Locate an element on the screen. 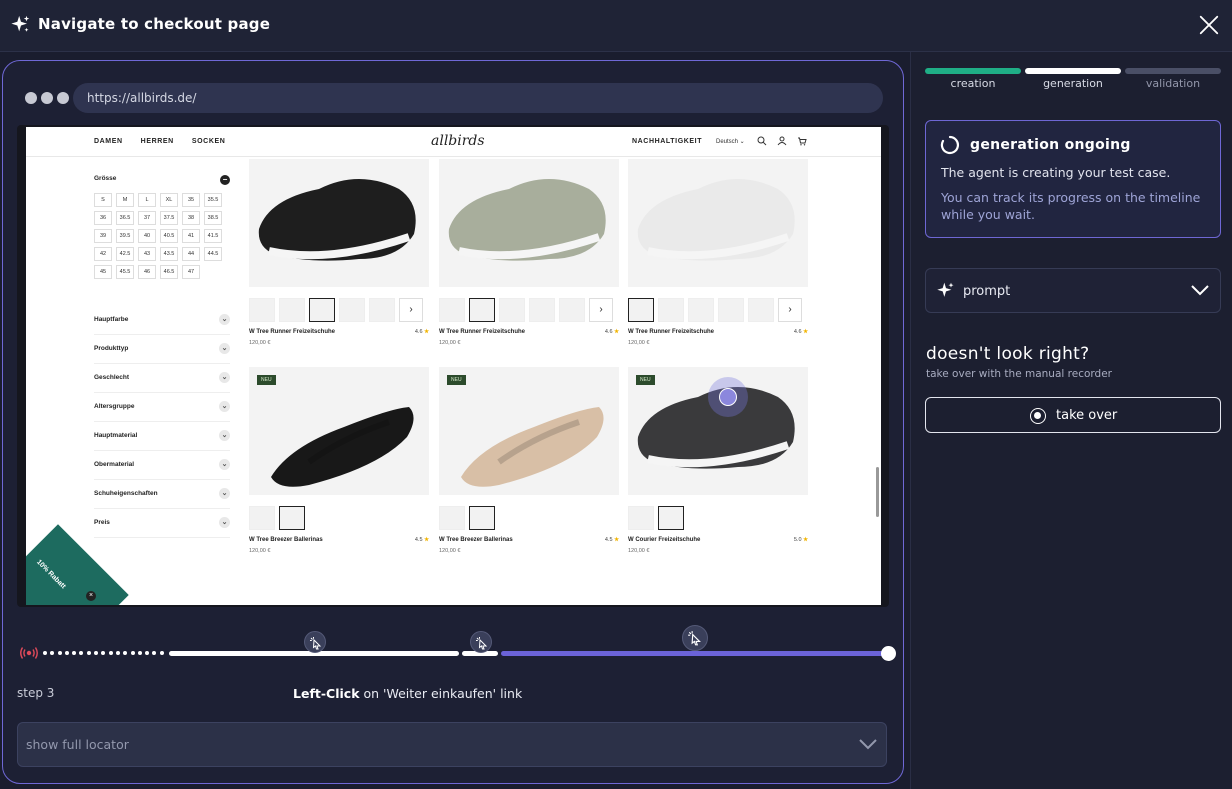 This screenshot has width=1232, height=789. size-option: 43 is located at coordinates (147, 254).